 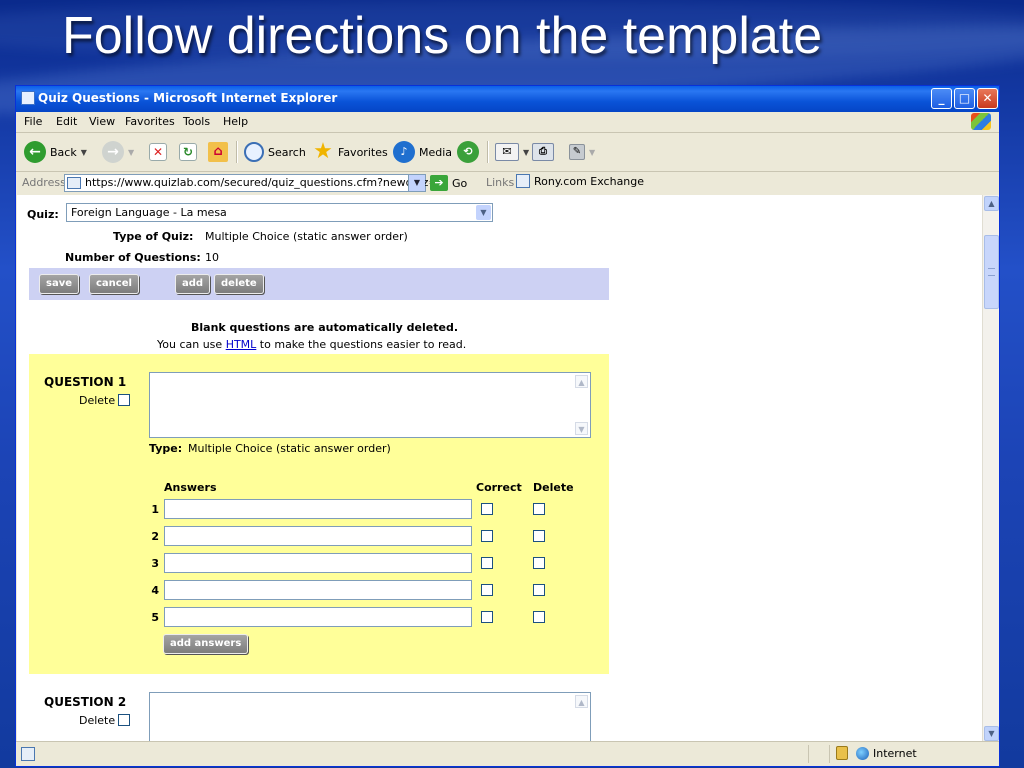 I want to click on globe-icon, so click(x=862, y=753).